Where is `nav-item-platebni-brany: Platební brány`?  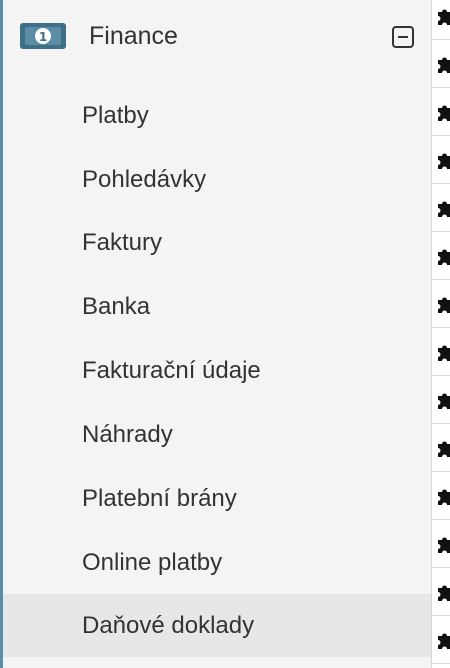
nav-item-platebni-brany: Platební brány is located at coordinates (217, 498).